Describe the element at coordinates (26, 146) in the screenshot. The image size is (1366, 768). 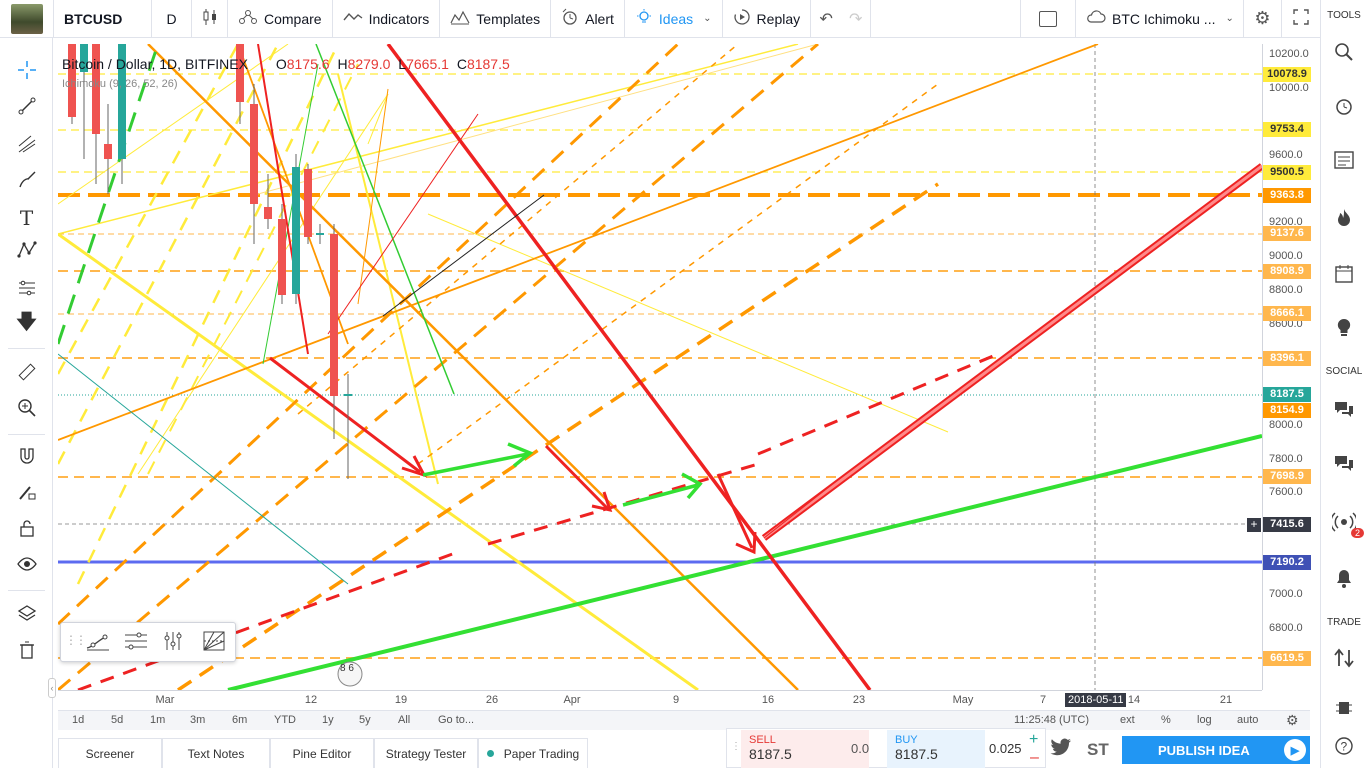
I see `pitchfork-tool` at that location.